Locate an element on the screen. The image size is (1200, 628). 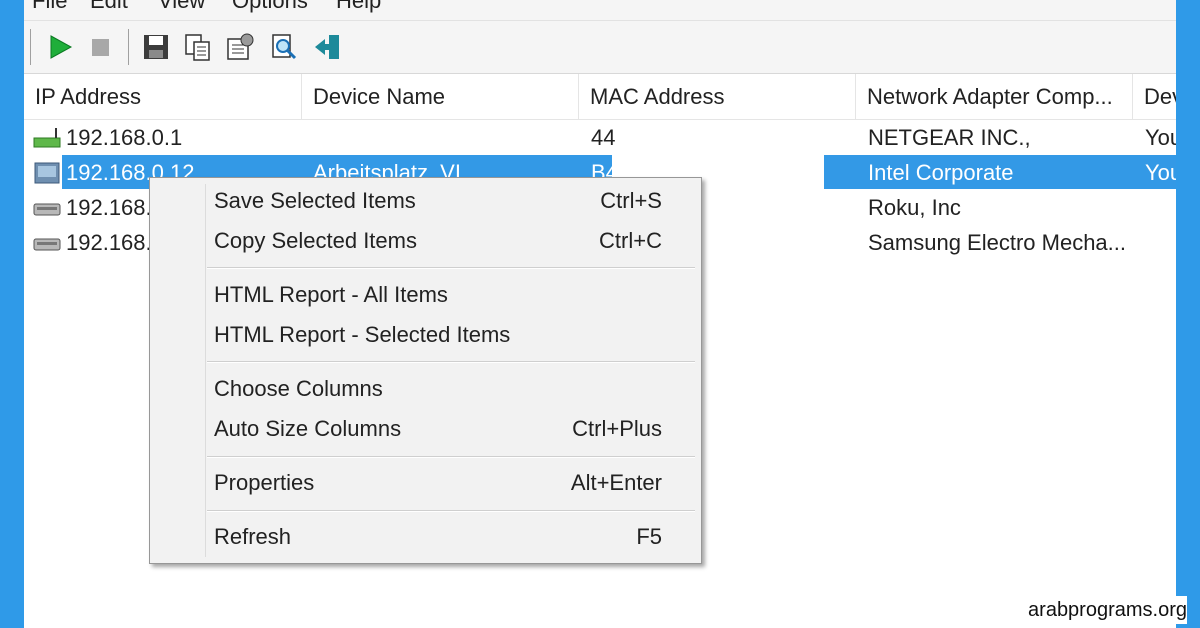
menu-item-label: Choose Columns is located at coordinates (298, 388).